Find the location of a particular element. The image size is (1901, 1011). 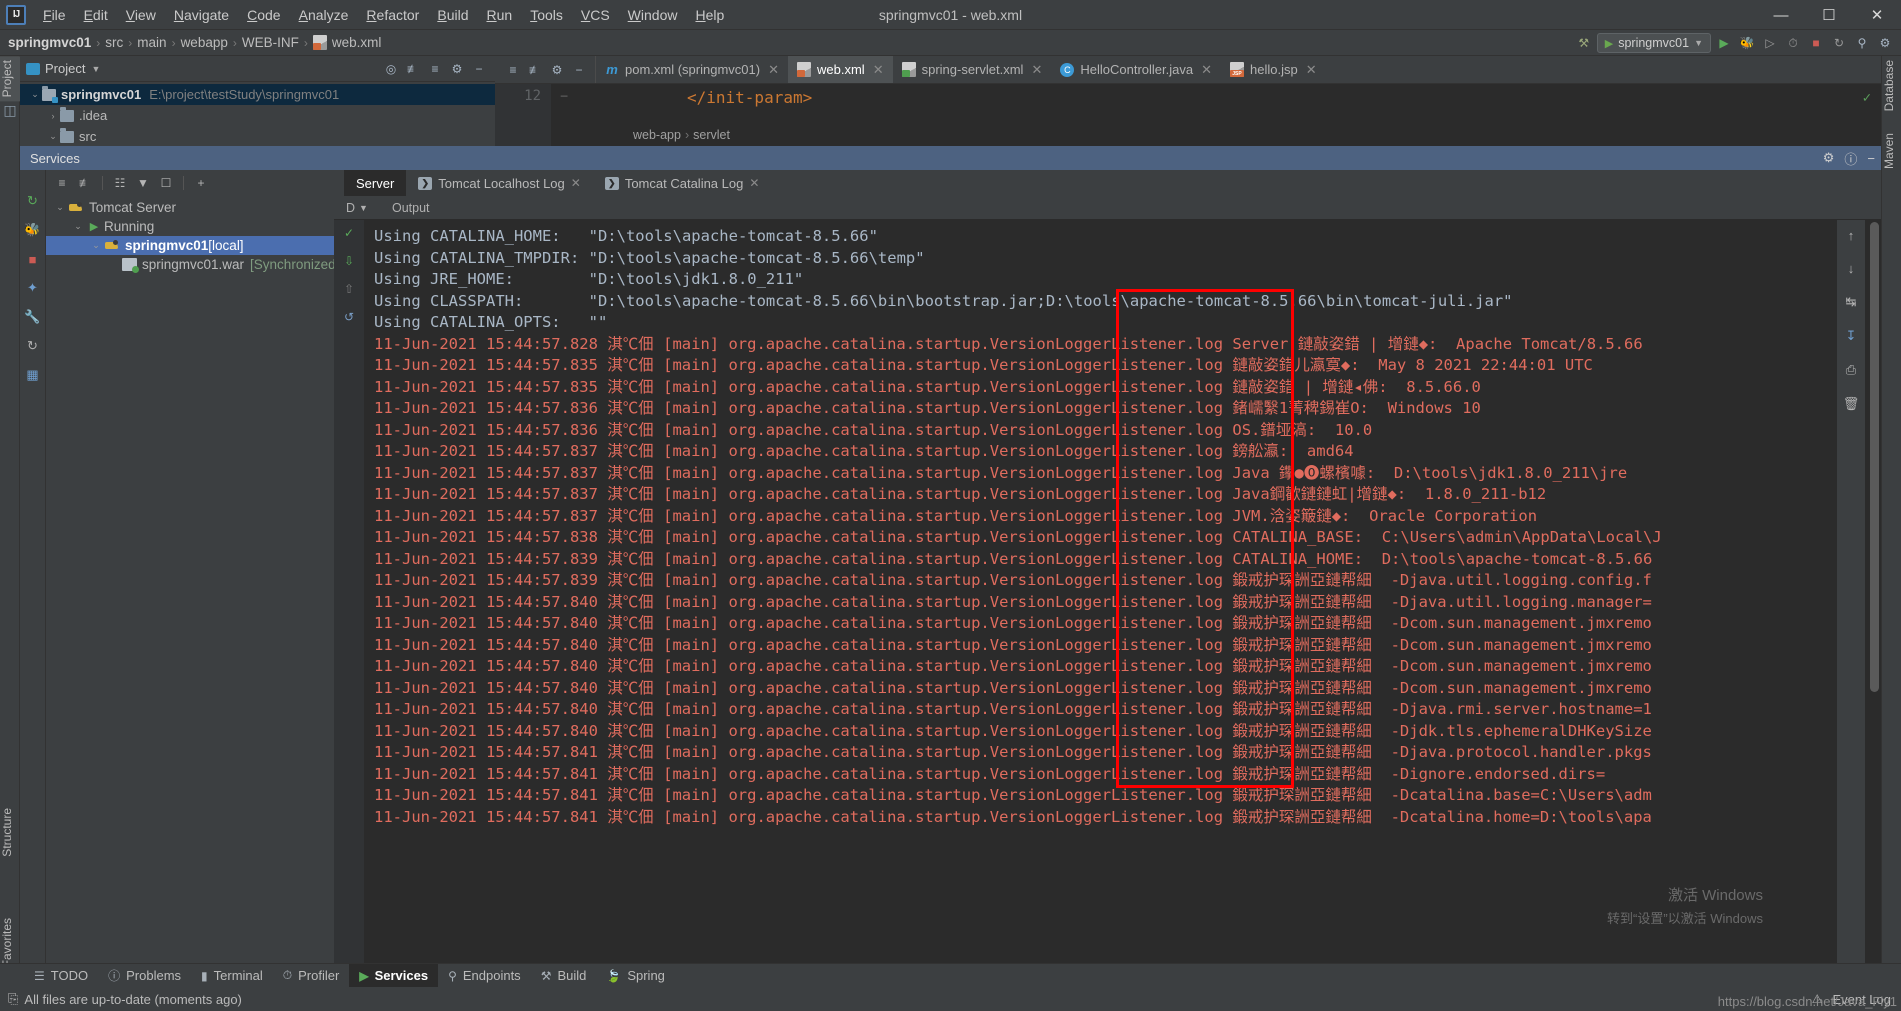

services-tree-row: ⌄ Tomcat Server is located at coordinates (190, 207).